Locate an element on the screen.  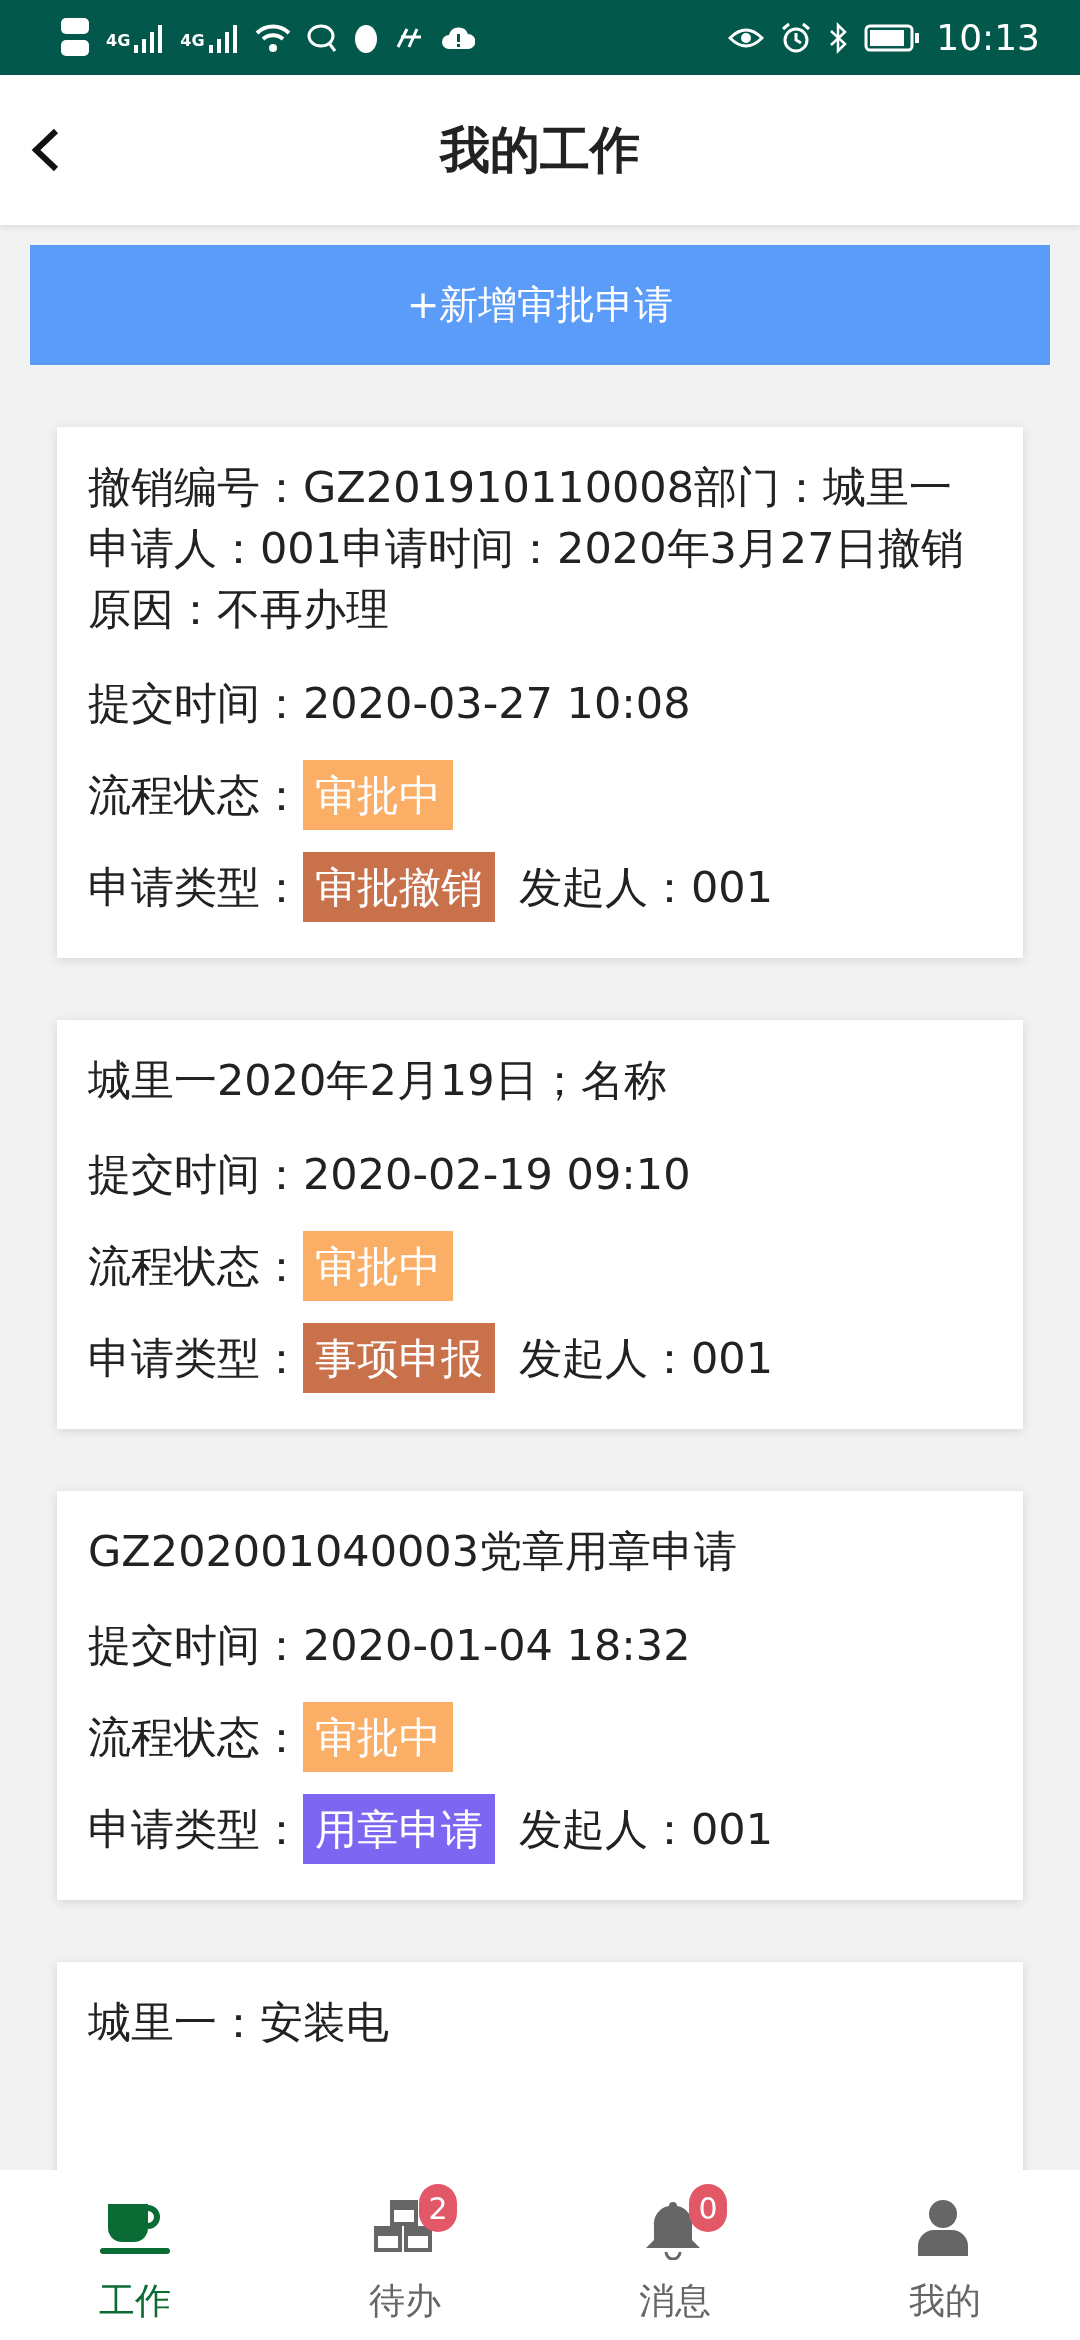
wifi-icon is located at coordinates (272, 37).